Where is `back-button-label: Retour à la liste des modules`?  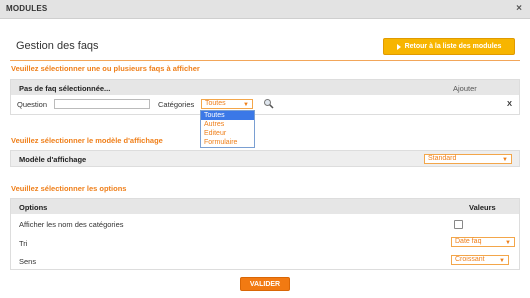 back-button-label: Retour à la liste des modules is located at coordinates (453, 46).